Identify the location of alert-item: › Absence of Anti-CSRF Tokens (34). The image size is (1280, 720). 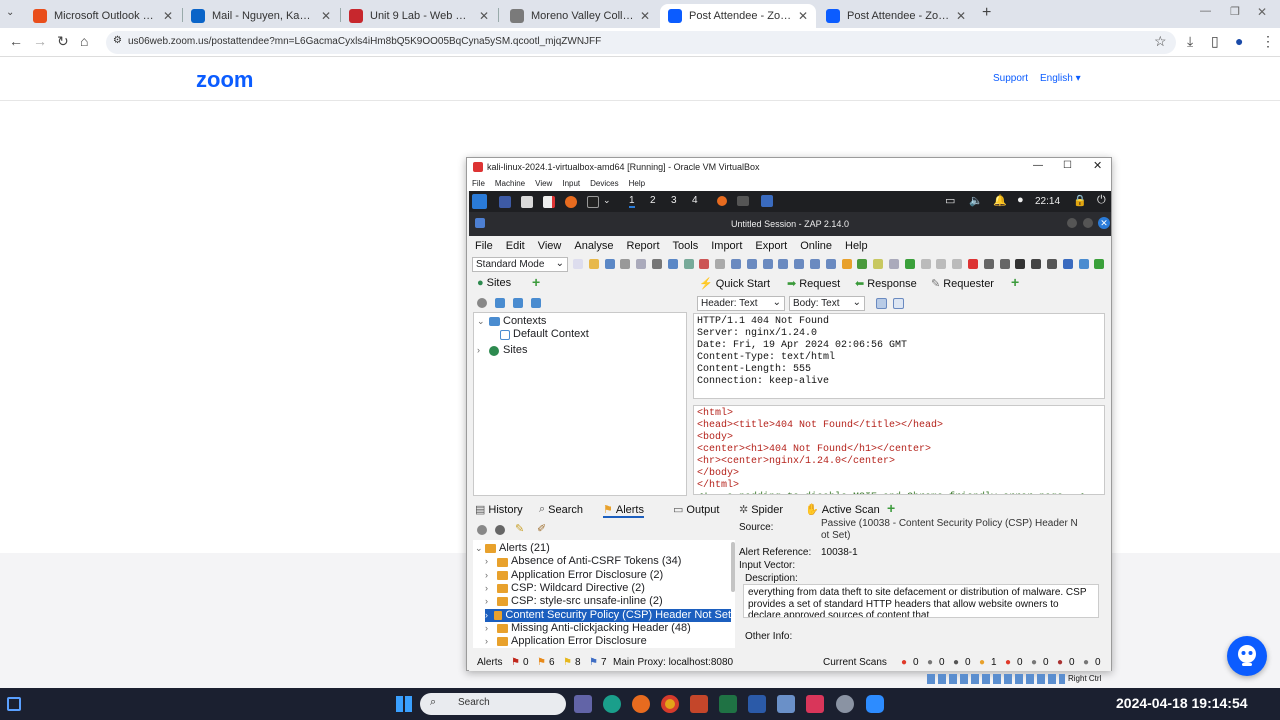
(583, 562).